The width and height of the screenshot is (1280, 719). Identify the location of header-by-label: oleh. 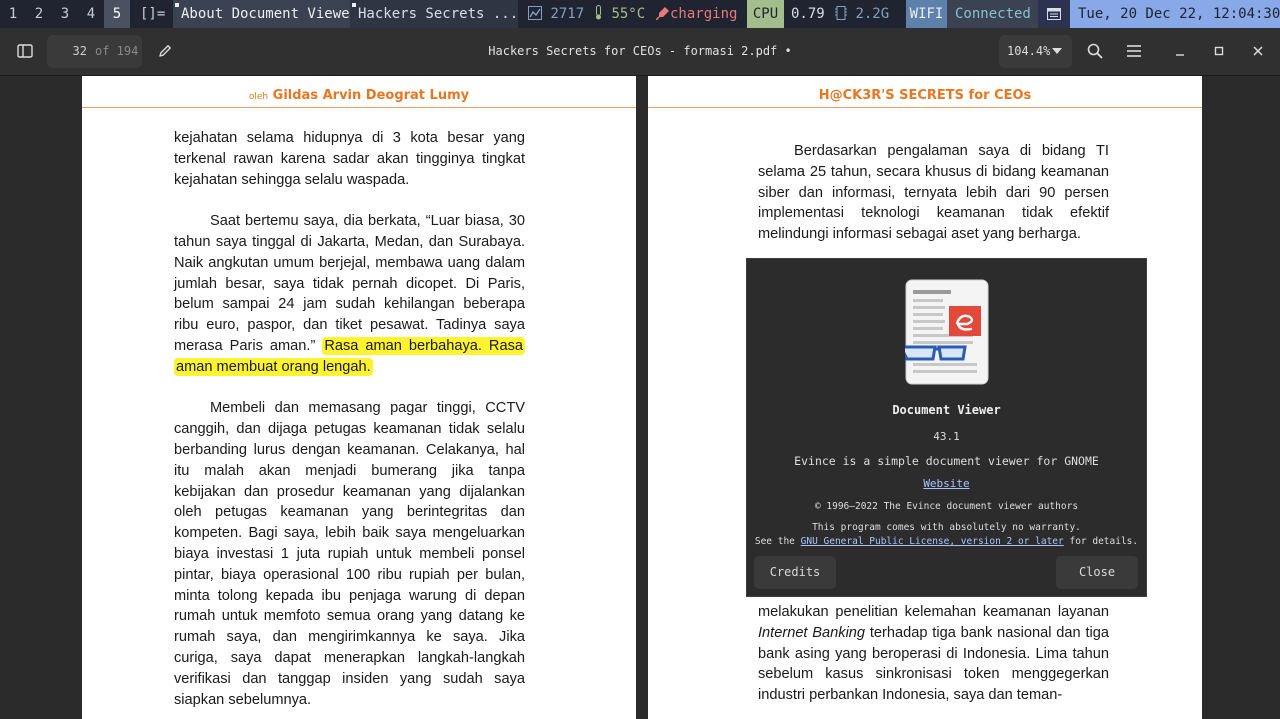
(258, 97).